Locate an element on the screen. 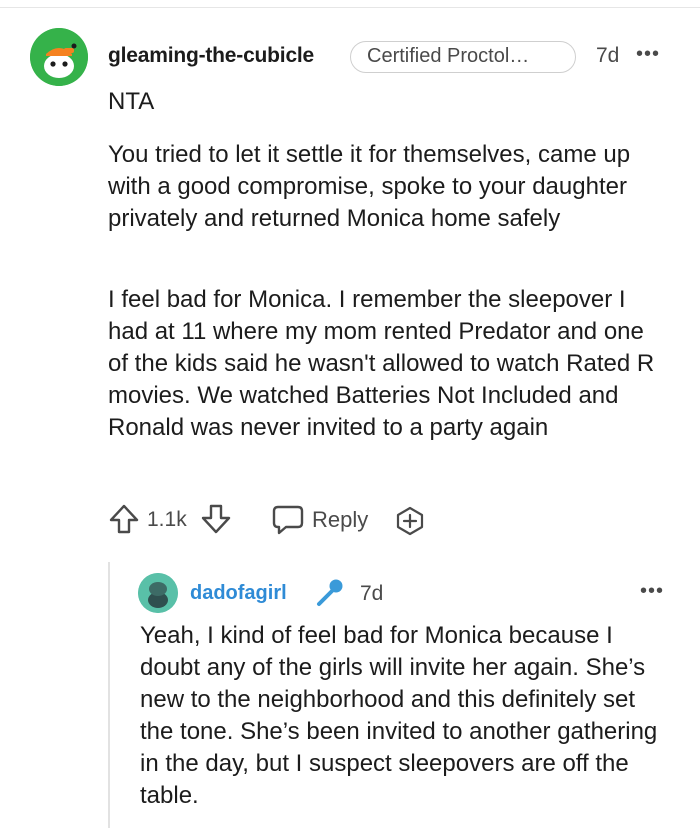  thread-line is located at coordinates (109, 695).